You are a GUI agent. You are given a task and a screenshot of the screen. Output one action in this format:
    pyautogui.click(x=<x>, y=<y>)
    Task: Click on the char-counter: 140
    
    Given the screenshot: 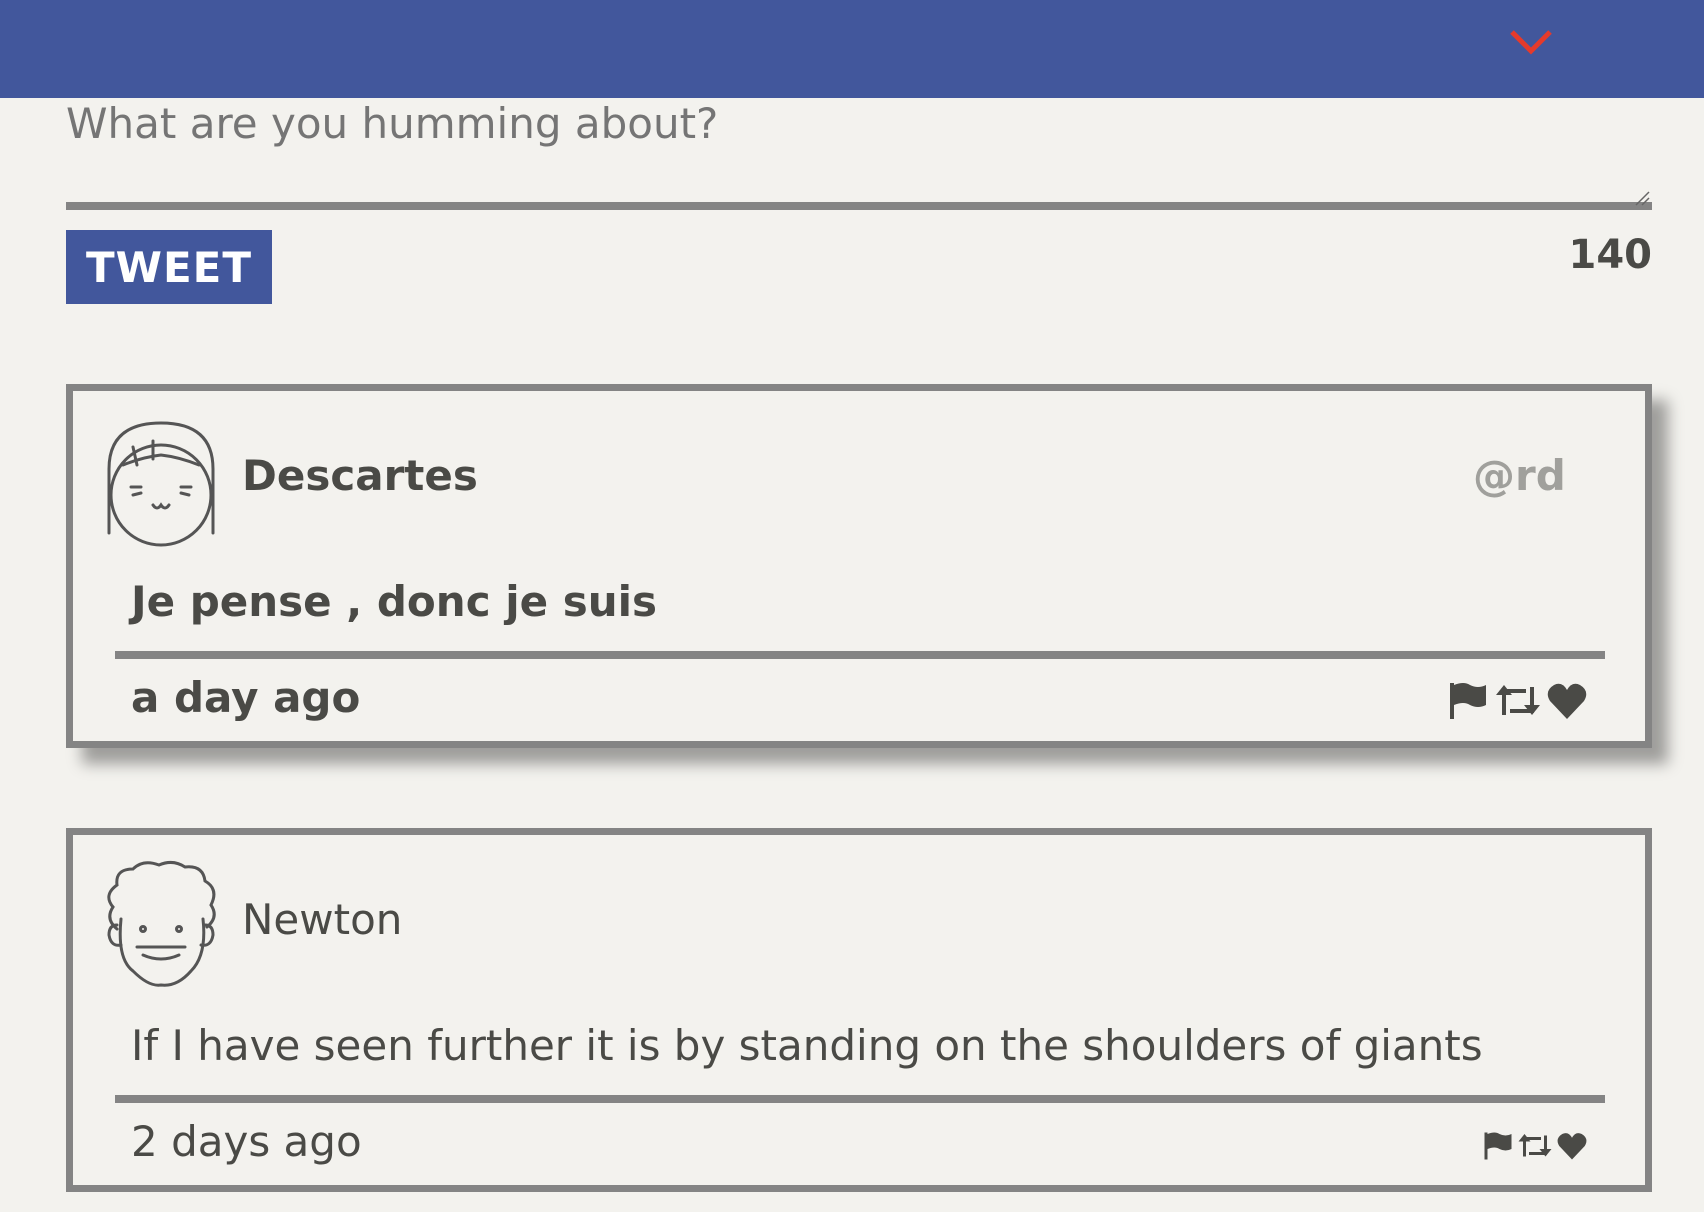 What is the action you would take?
    pyautogui.click(x=1610, y=255)
    